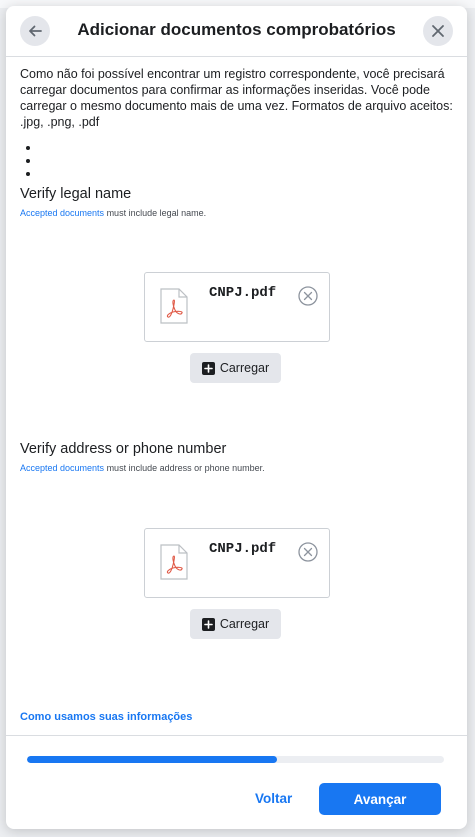  I want to click on progress-bar, so click(235, 759).